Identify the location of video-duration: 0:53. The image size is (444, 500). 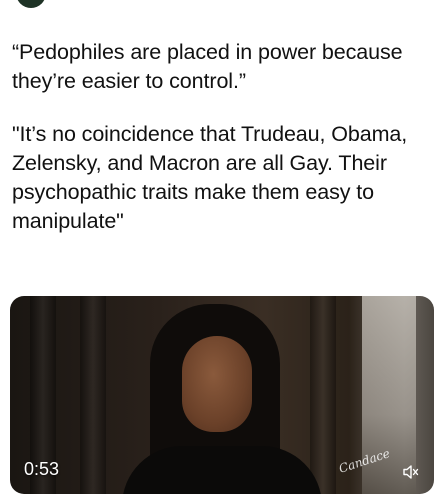
(42, 469).